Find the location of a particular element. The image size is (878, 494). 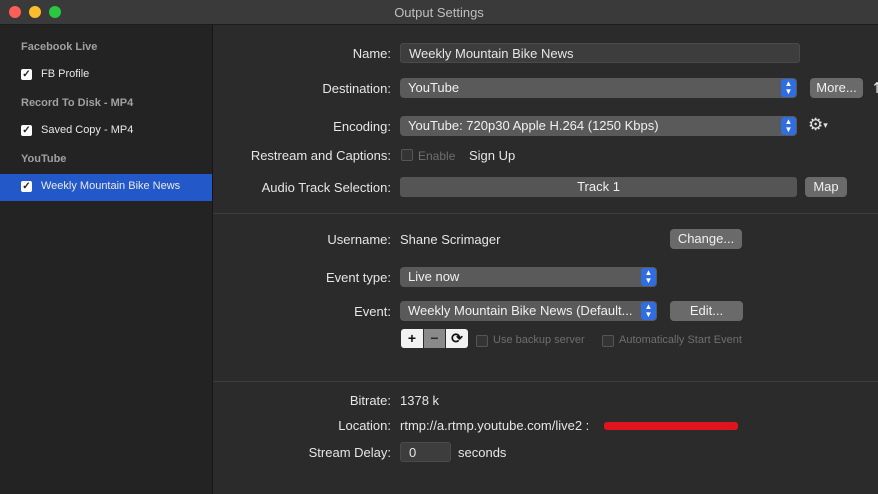

sidebar-group-facebook-live: Facebook Live is located at coordinates (59, 47).